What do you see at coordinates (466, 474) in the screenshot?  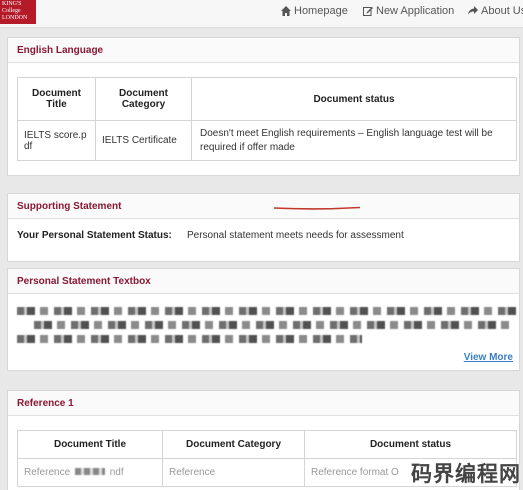 I see `site-watermark: 码界编程网` at bounding box center [466, 474].